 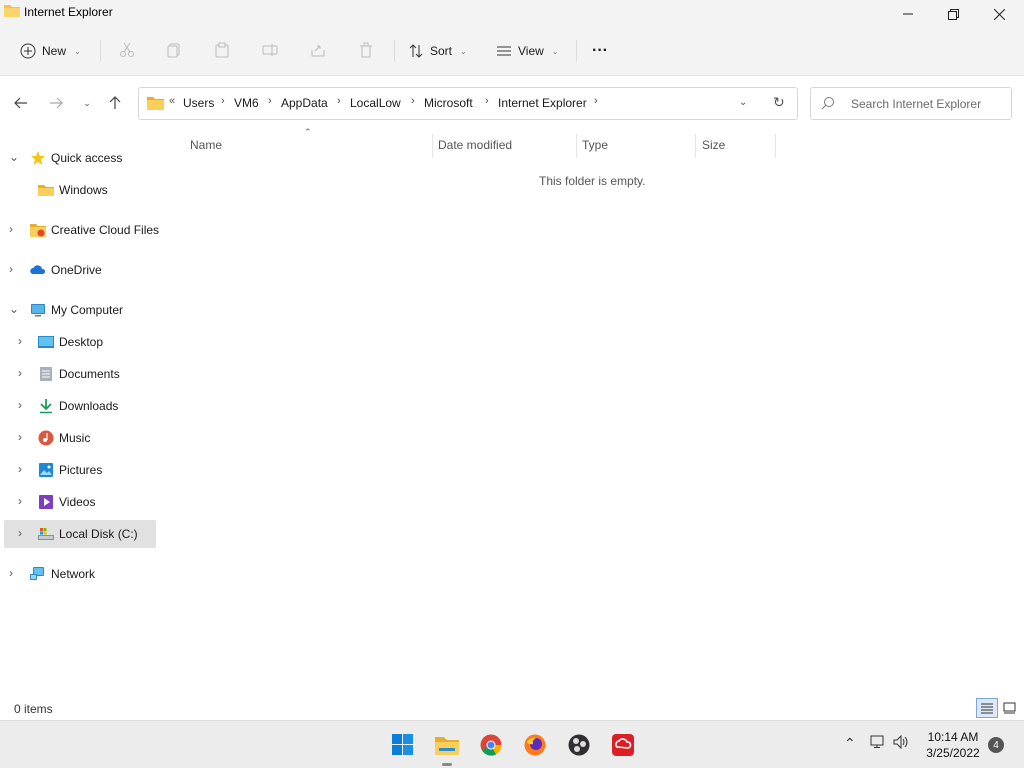 What do you see at coordinates (579, 745) in the screenshot?
I see `obs-icon` at bounding box center [579, 745].